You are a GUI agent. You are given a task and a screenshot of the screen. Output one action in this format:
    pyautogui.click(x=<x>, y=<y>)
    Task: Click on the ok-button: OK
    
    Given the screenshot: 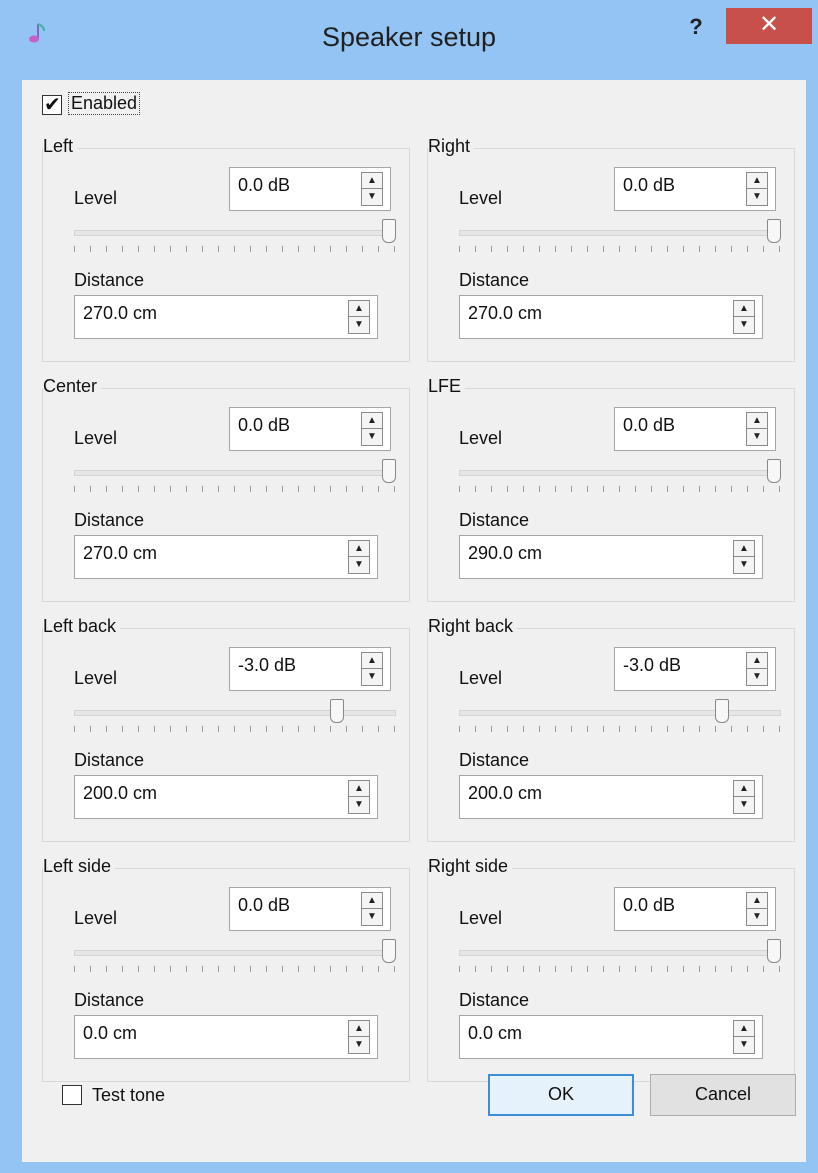 What is the action you would take?
    pyautogui.click(x=561, y=1095)
    